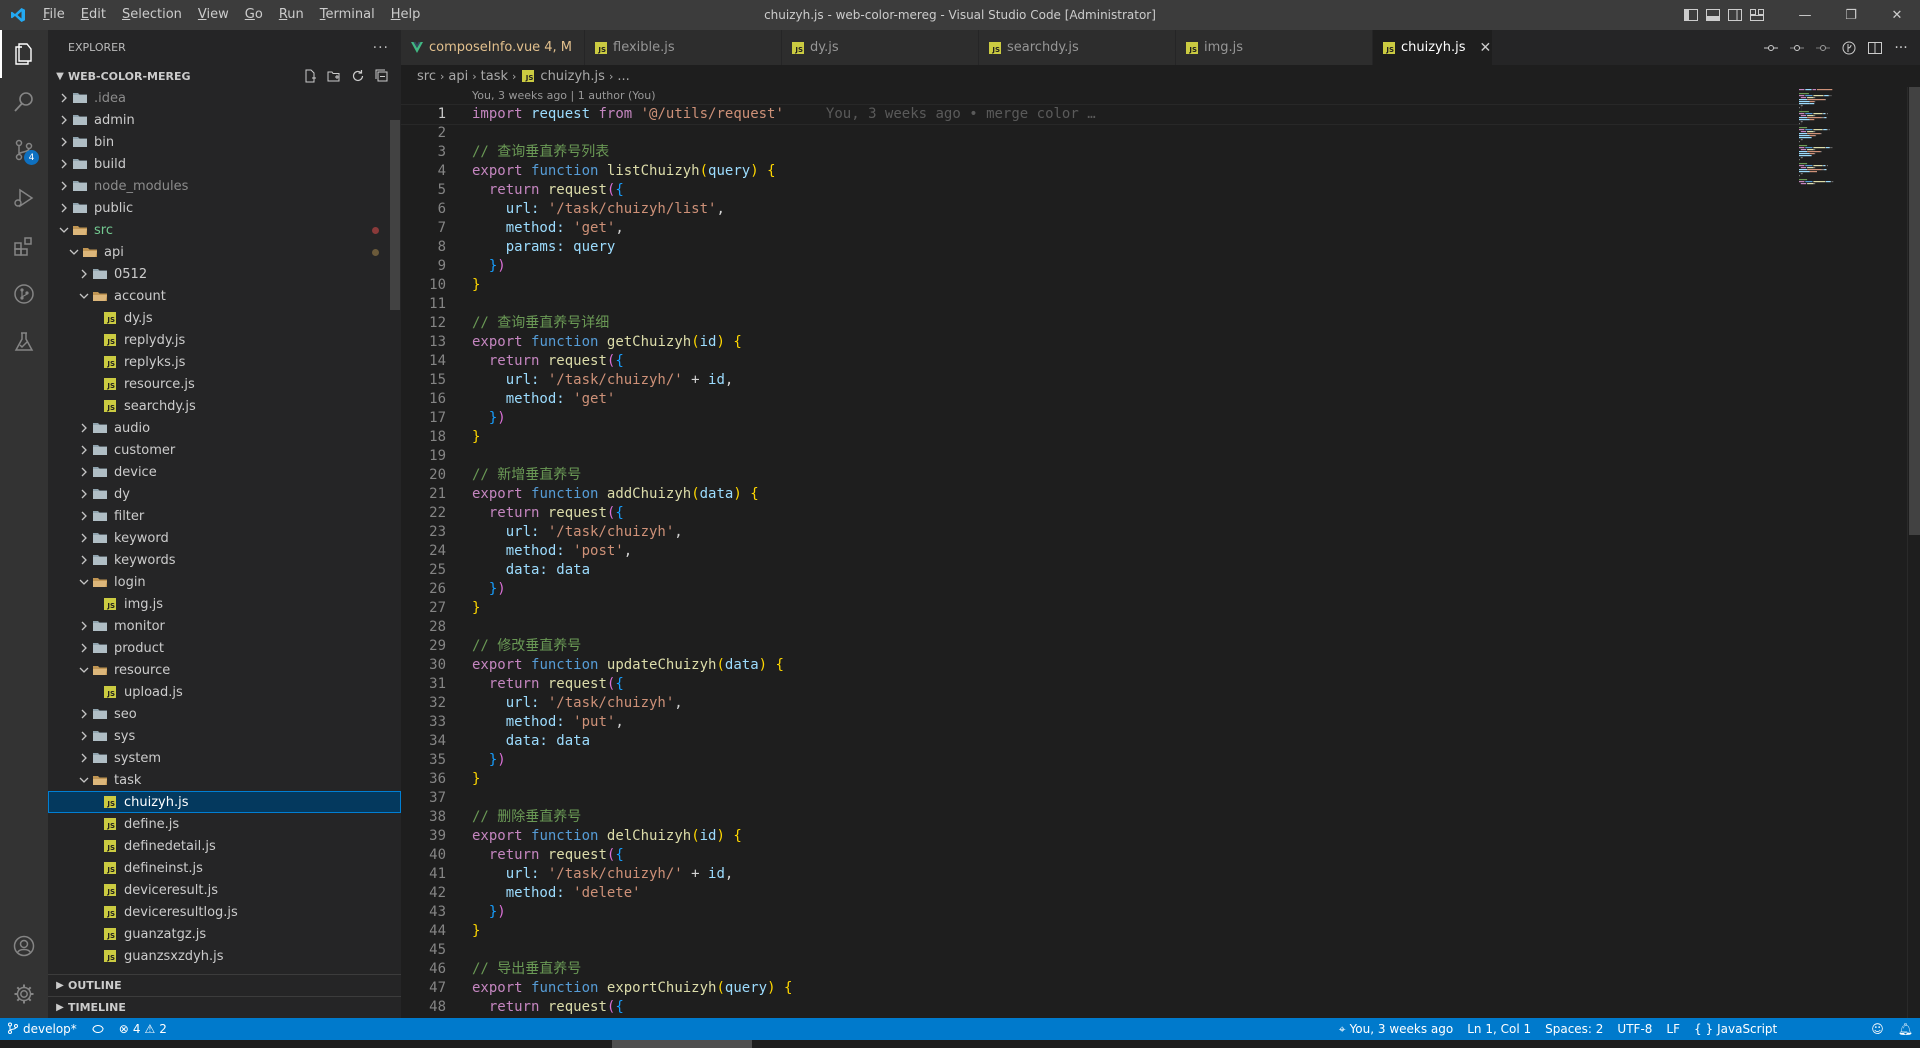  What do you see at coordinates (224, 985) in the screenshot?
I see `outline-section: ▶ OUTLINE` at bounding box center [224, 985].